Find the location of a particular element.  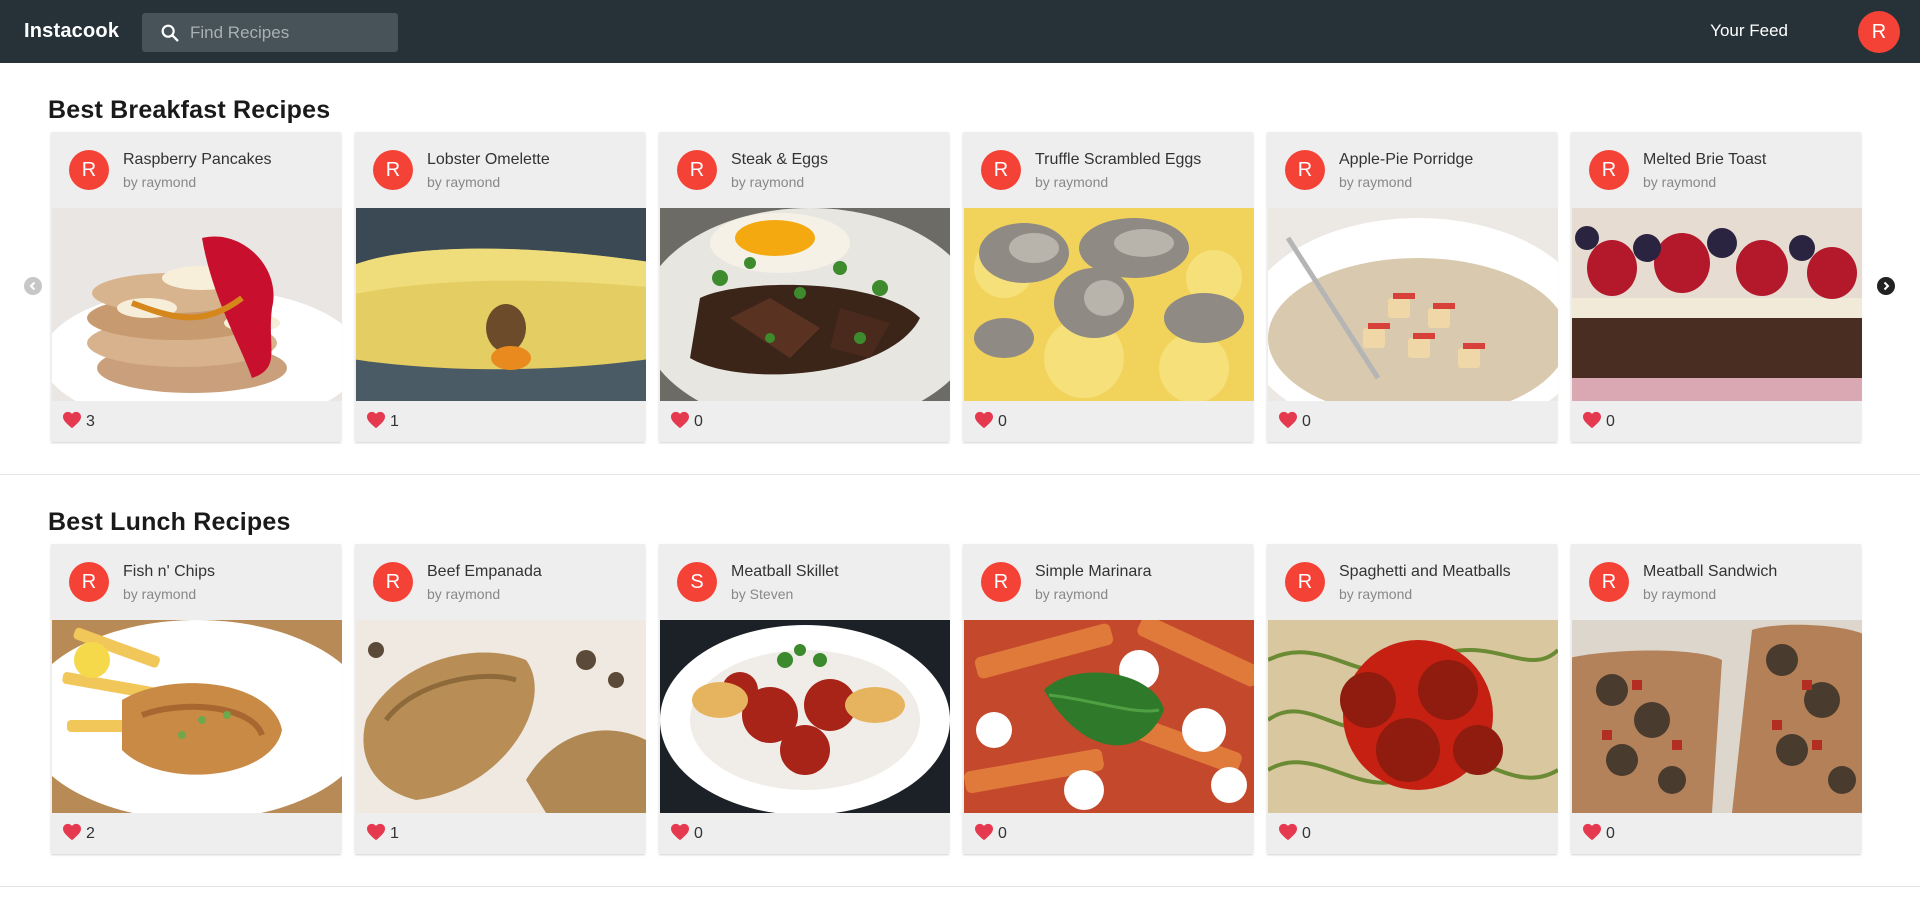

chevron-right-icon is located at coordinates (1886, 286).